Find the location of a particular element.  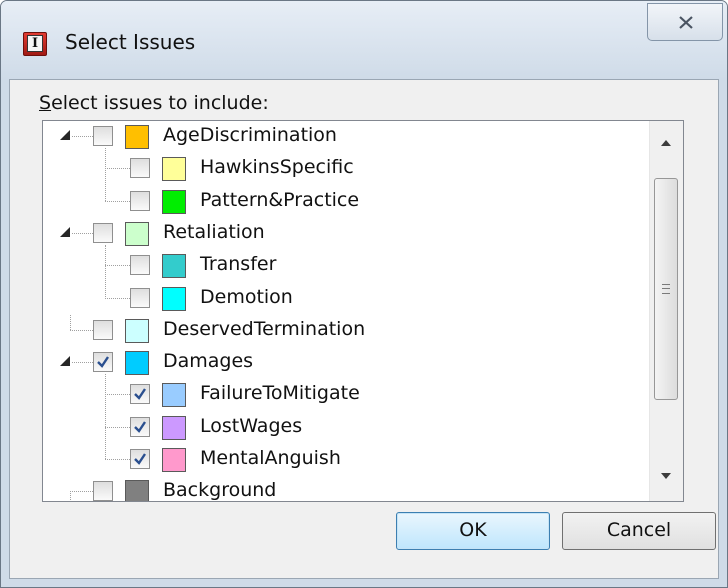

issue-label: Transfer is located at coordinates (238, 264).